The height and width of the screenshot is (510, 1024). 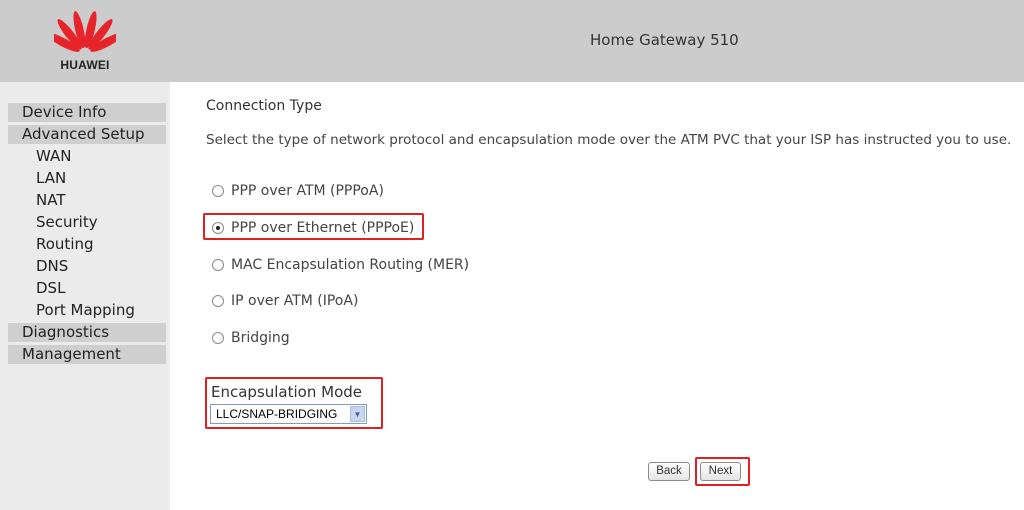 I want to click on encapsulation-mode-label: Encapsulation Mode, so click(x=286, y=392).